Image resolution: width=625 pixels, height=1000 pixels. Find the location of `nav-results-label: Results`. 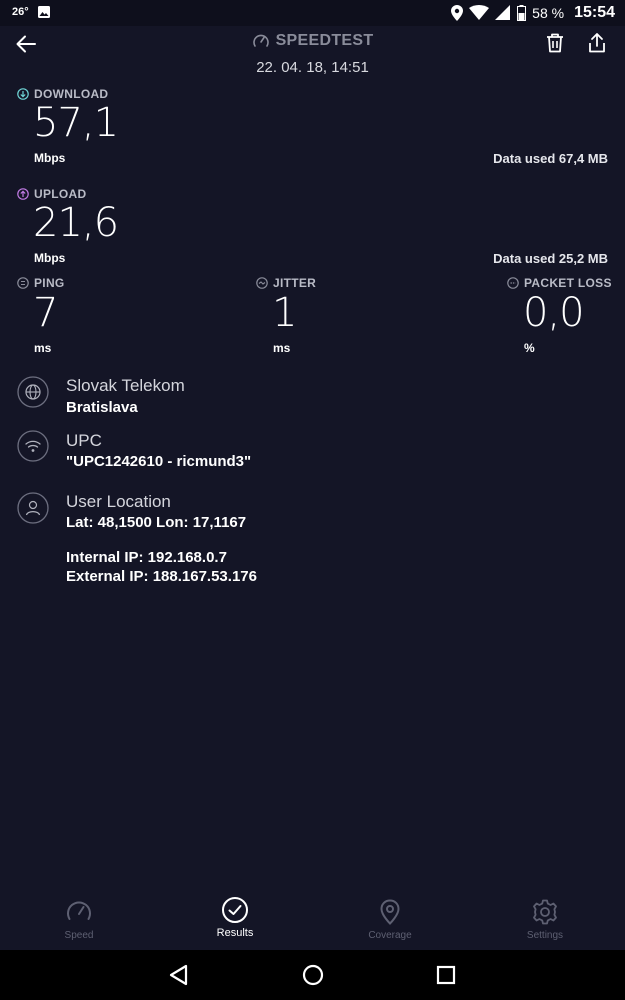

nav-results-label: Results is located at coordinates (235, 933).